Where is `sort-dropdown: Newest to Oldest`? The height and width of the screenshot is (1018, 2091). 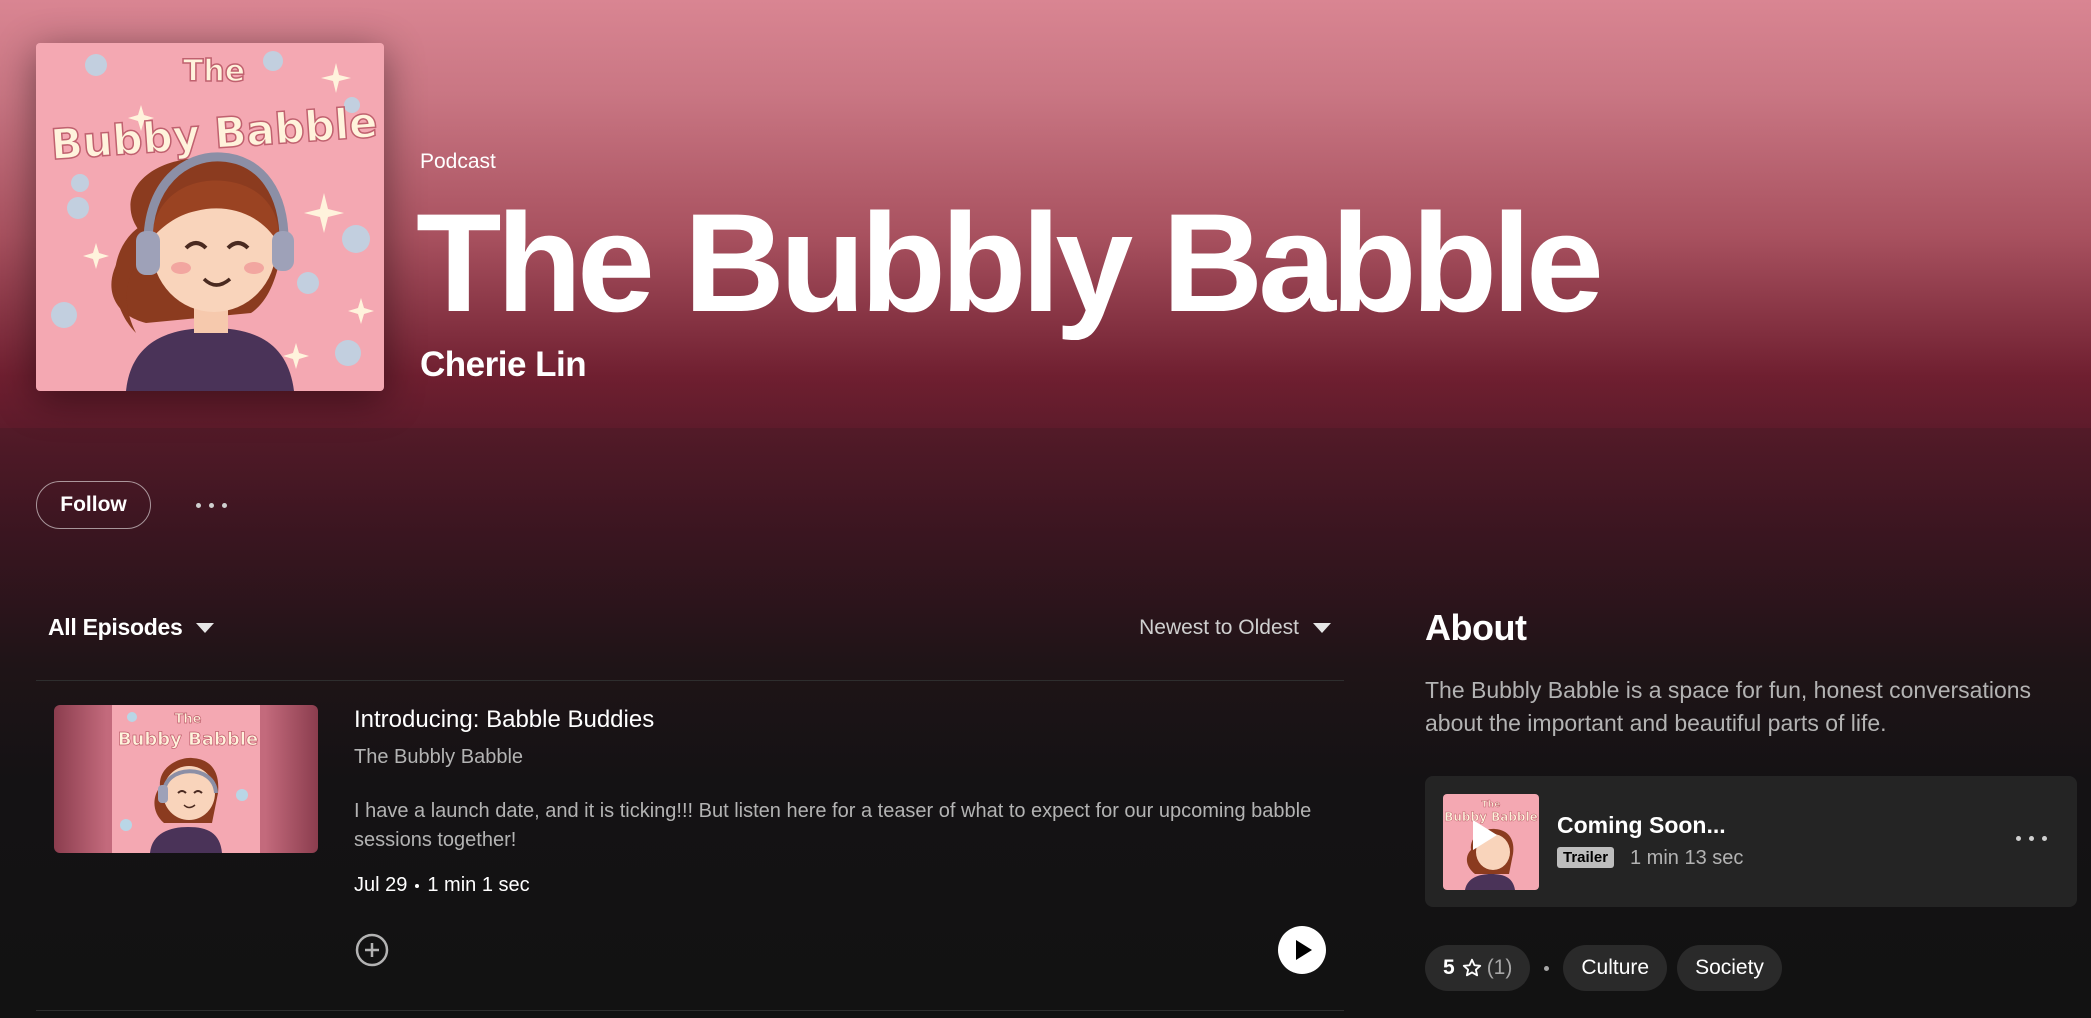 sort-dropdown: Newest to Oldest is located at coordinates (1235, 628).